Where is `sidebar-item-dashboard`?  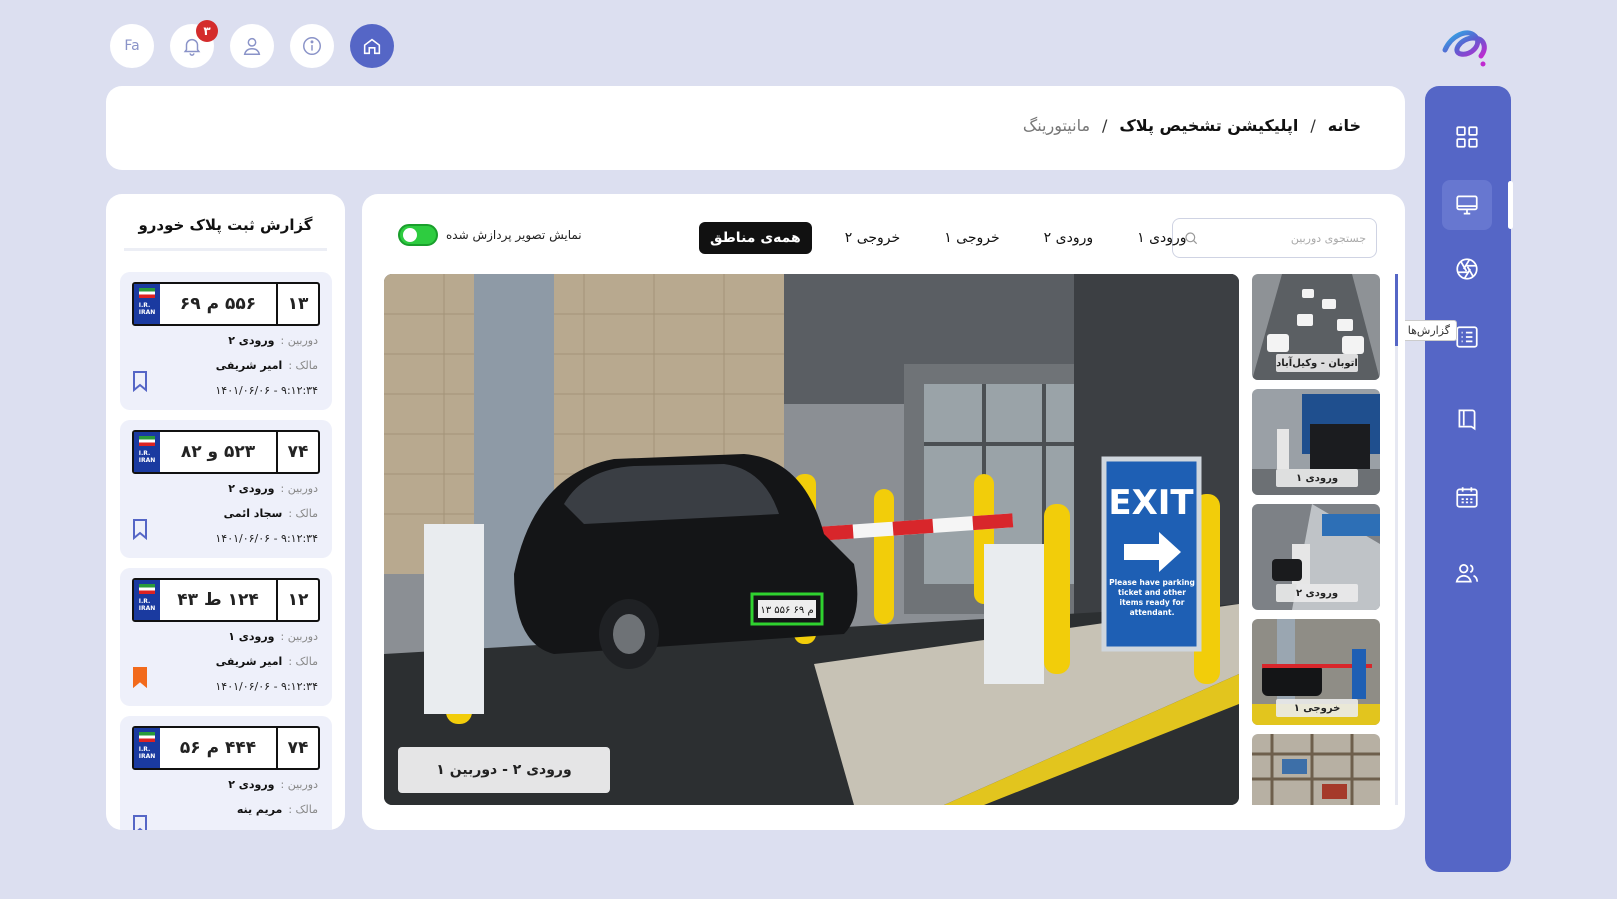 sidebar-item-dashboard is located at coordinates (1467, 137).